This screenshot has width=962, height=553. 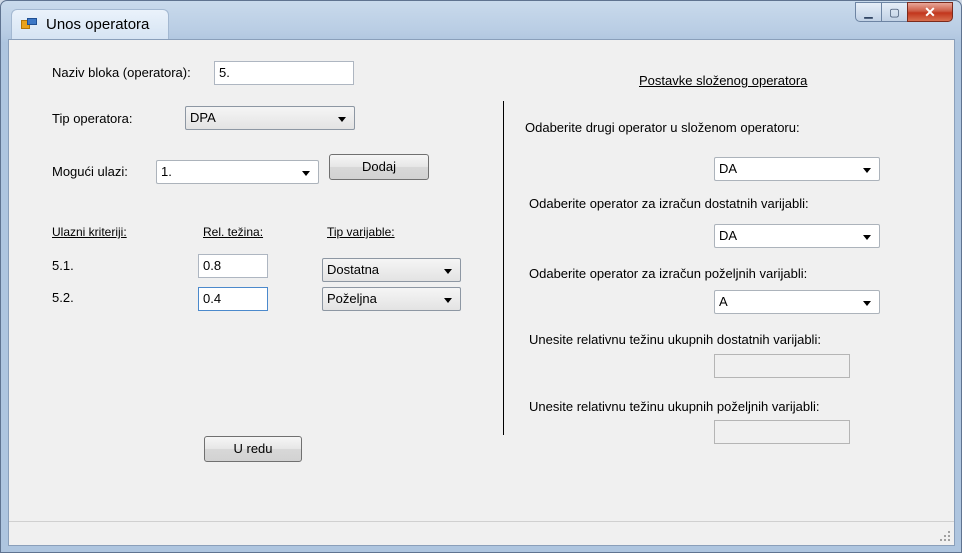 What do you see at coordinates (379, 167) in the screenshot?
I see `add-button: Dodaj` at bounding box center [379, 167].